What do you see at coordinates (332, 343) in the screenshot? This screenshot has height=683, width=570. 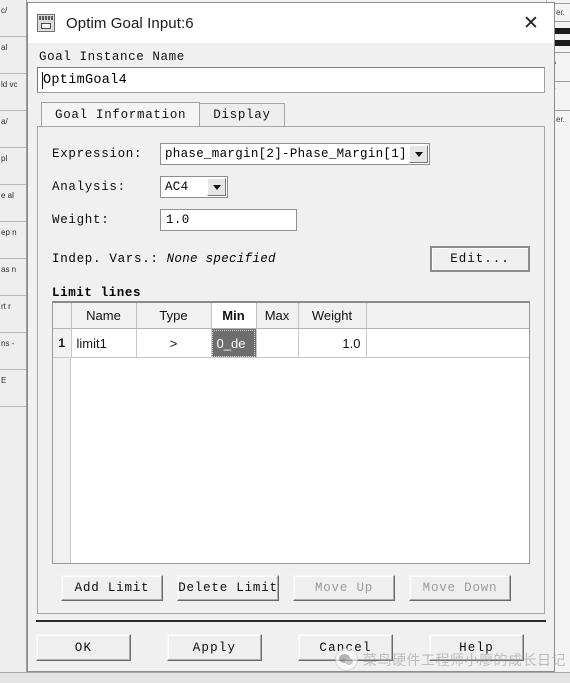 I see `cell-weight: 1.0` at bounding box center [332, 343].